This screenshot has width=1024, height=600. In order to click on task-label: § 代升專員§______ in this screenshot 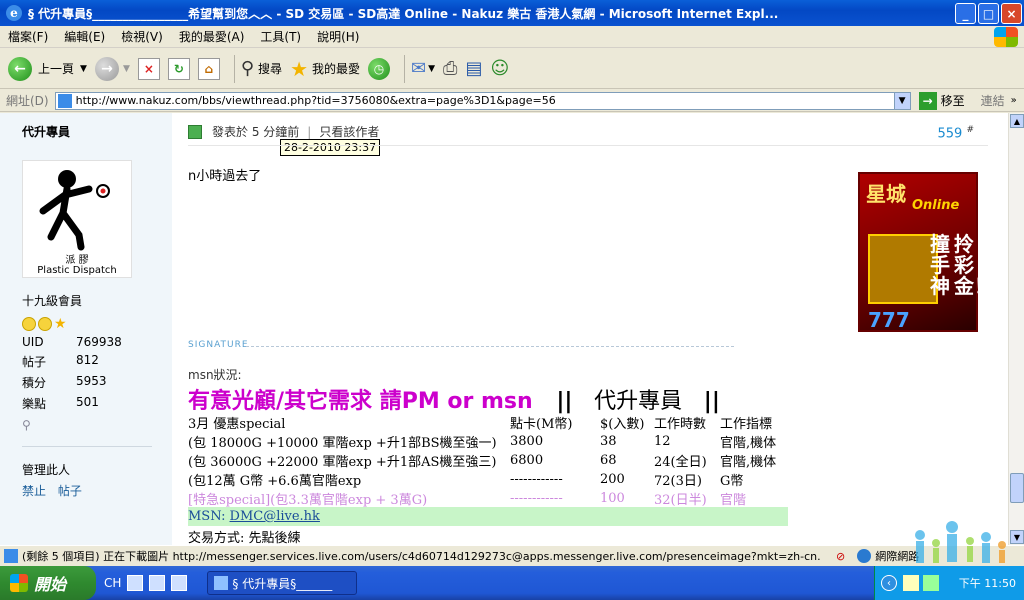, I will do `click(282, 583)`.